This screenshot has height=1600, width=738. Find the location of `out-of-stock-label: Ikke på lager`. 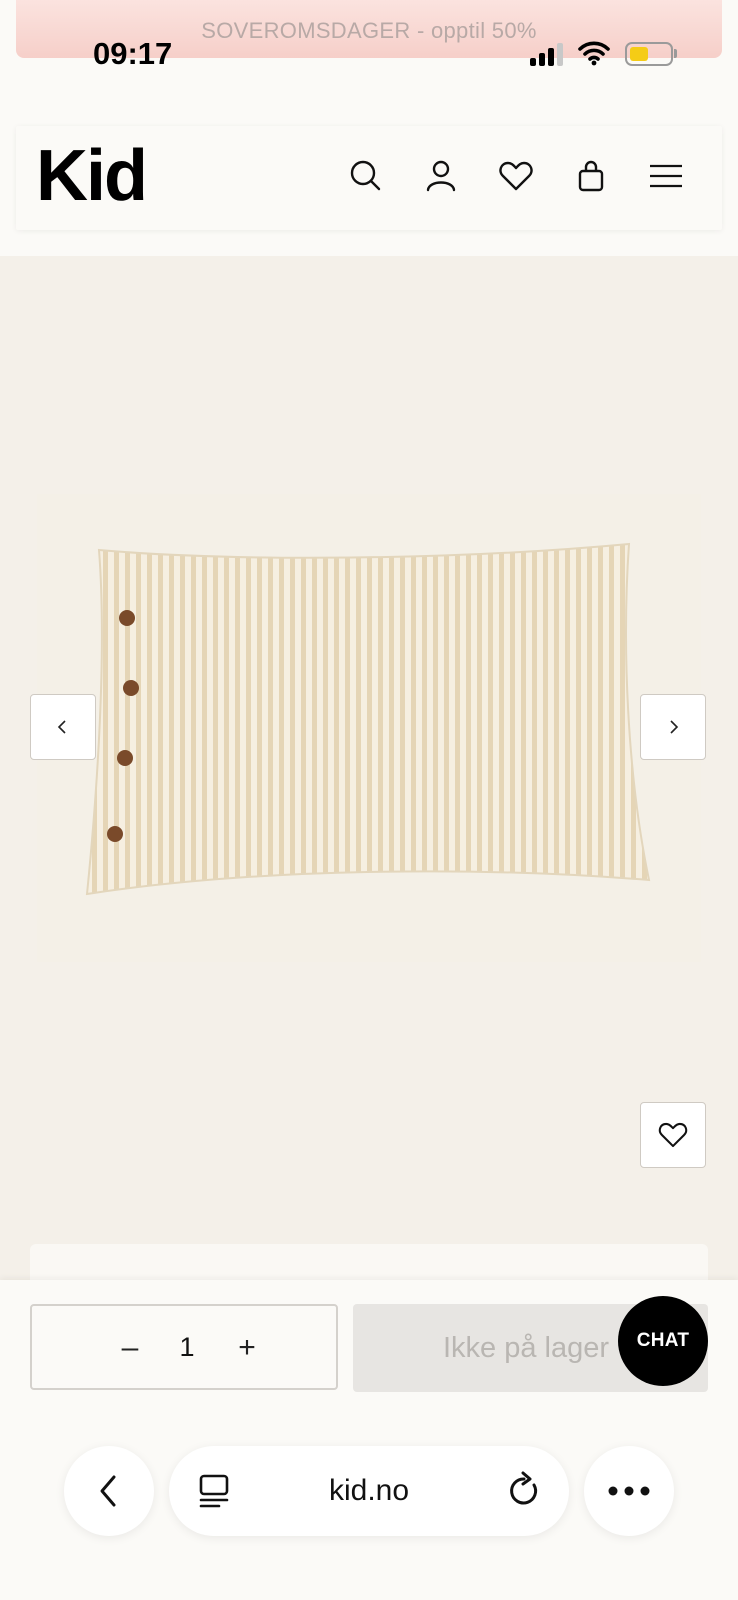

out-of-stock-label: Ikke på lager is located at coordinates (526, 1348).